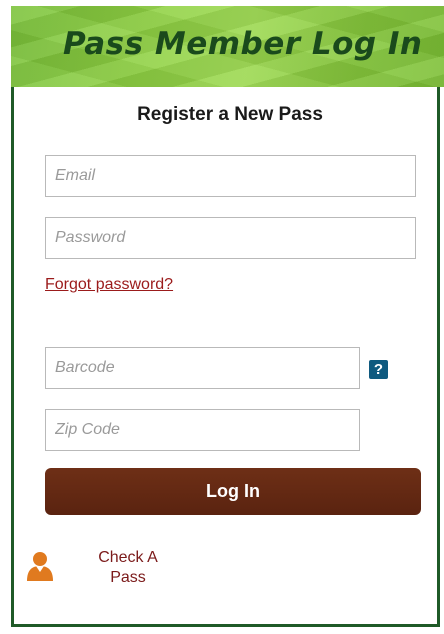 This screenshot has width=444, height=634. I want to click on user-icon, so click(40, 566).